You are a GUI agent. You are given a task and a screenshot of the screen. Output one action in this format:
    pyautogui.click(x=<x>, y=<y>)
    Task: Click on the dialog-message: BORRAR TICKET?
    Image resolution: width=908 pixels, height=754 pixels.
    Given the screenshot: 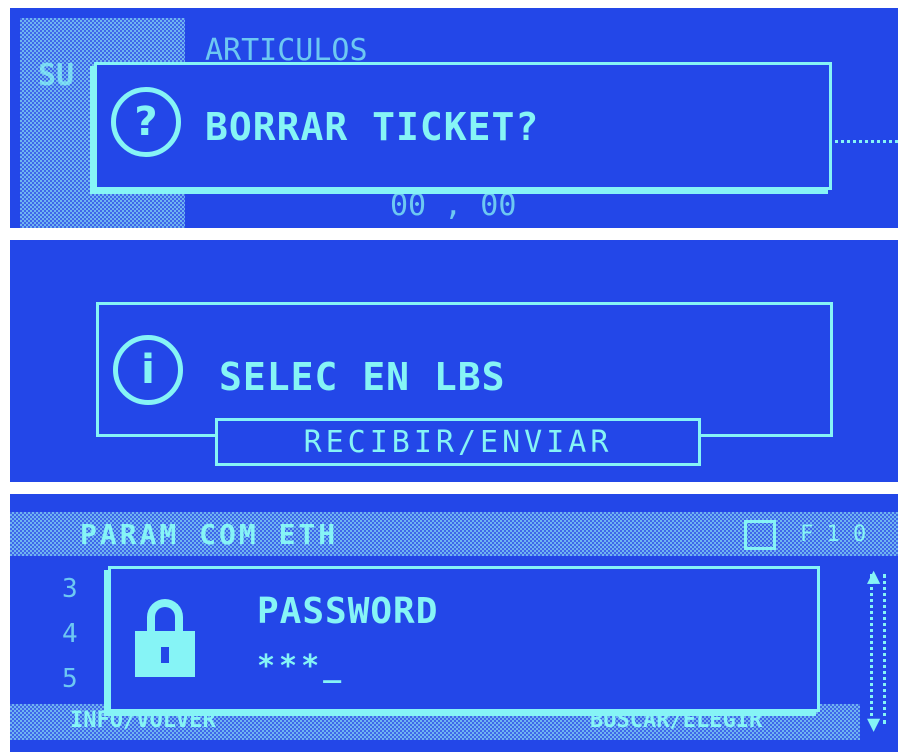 What is the action you would take?
    pyautogui.click(x=372, y=127)
    